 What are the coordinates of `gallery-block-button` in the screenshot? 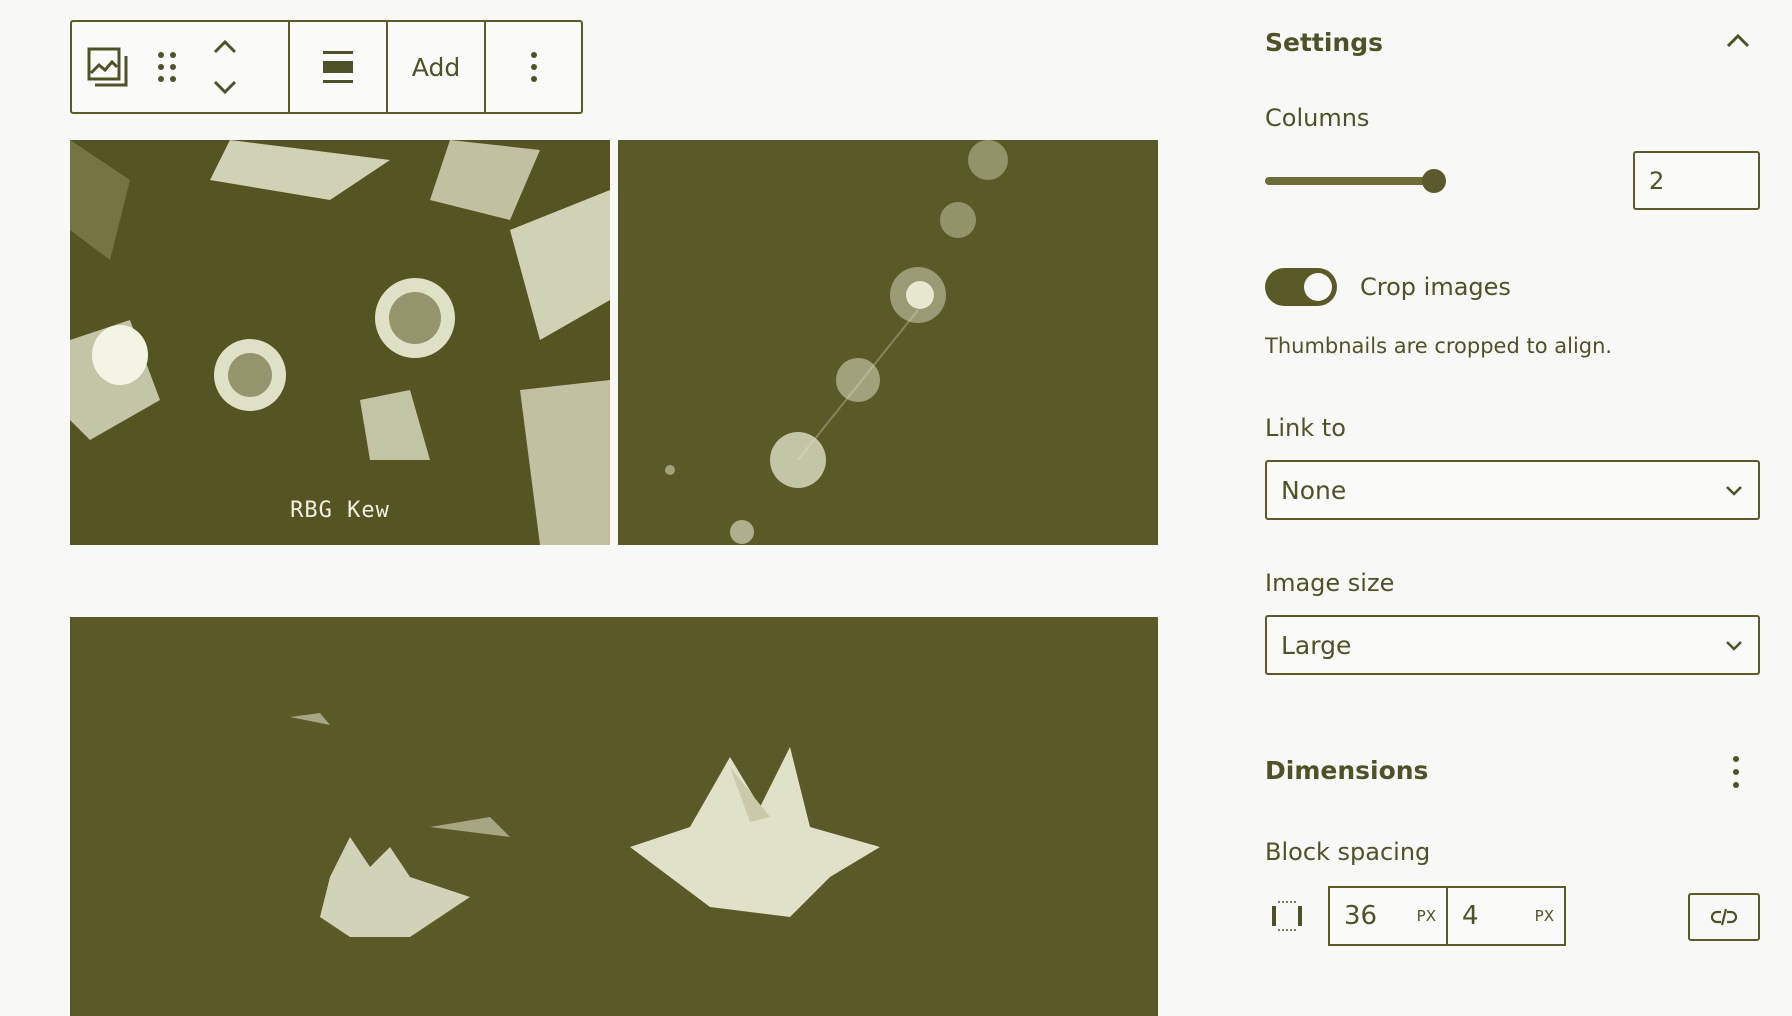 It's located at (108, 67).